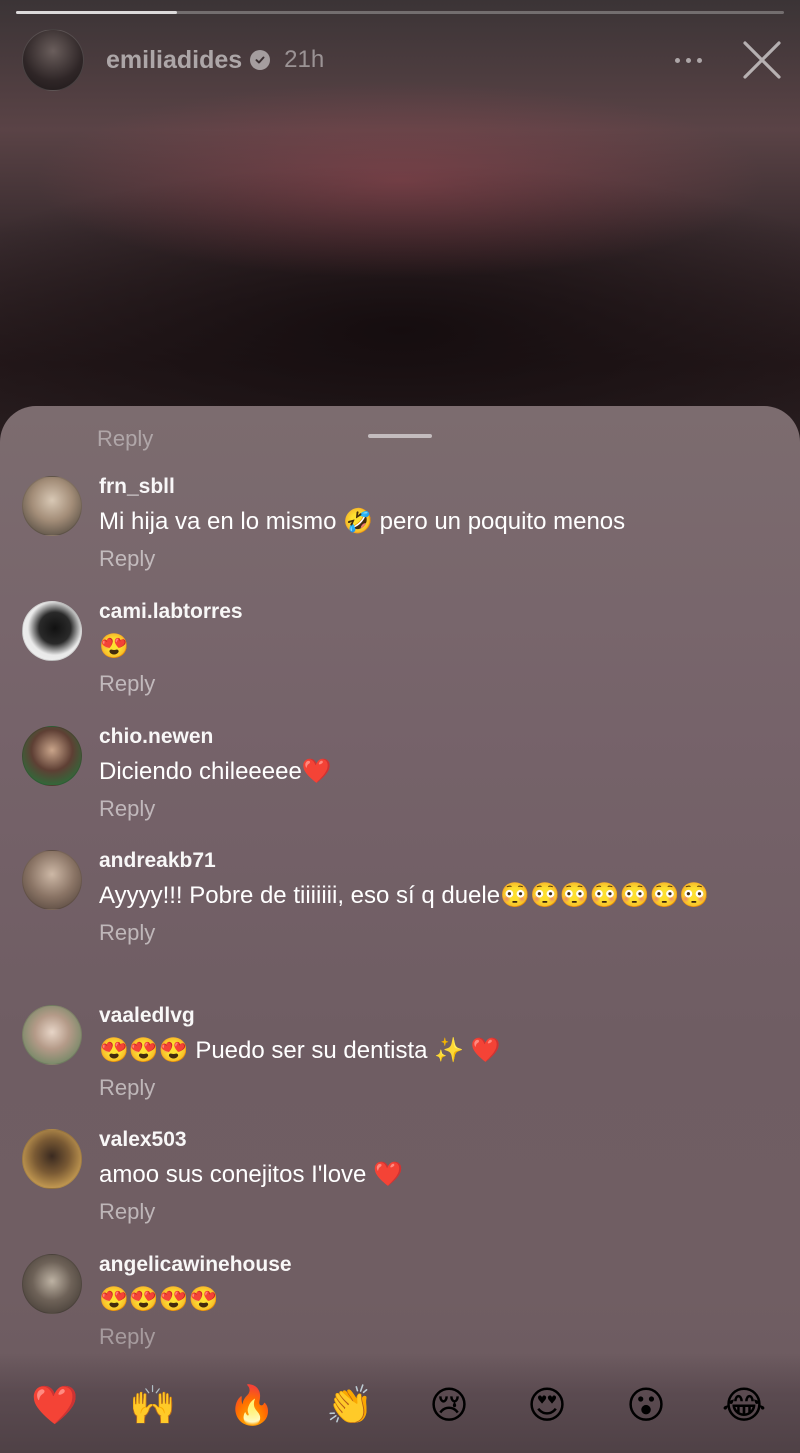  Describe the element at coordinates (114, 646) in the screenshot. I see `comment-text: 😍` at that location.